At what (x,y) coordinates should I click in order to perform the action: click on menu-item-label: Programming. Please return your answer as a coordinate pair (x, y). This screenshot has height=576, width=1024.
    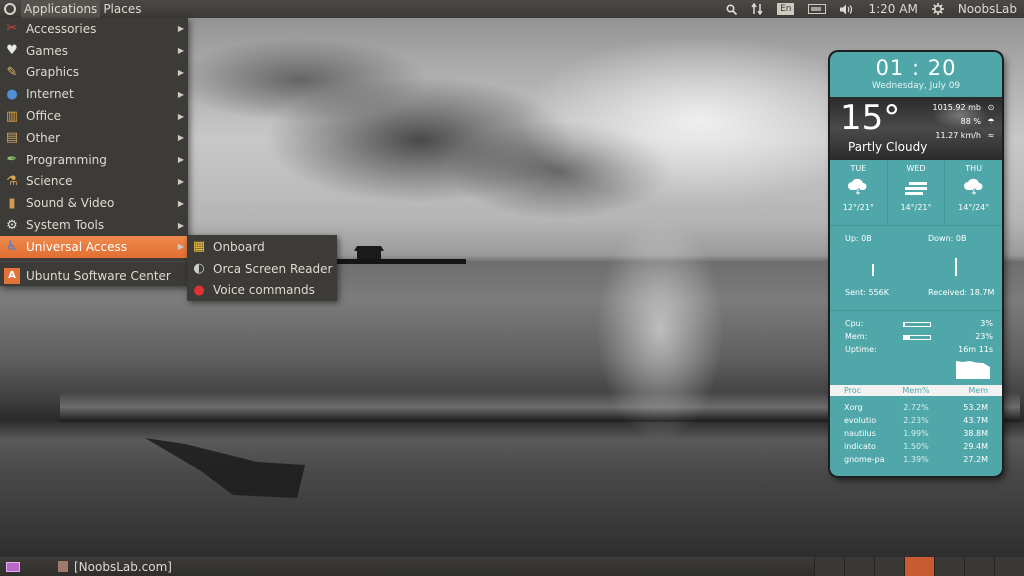
    Looking at the image, I should click on (66, 159).